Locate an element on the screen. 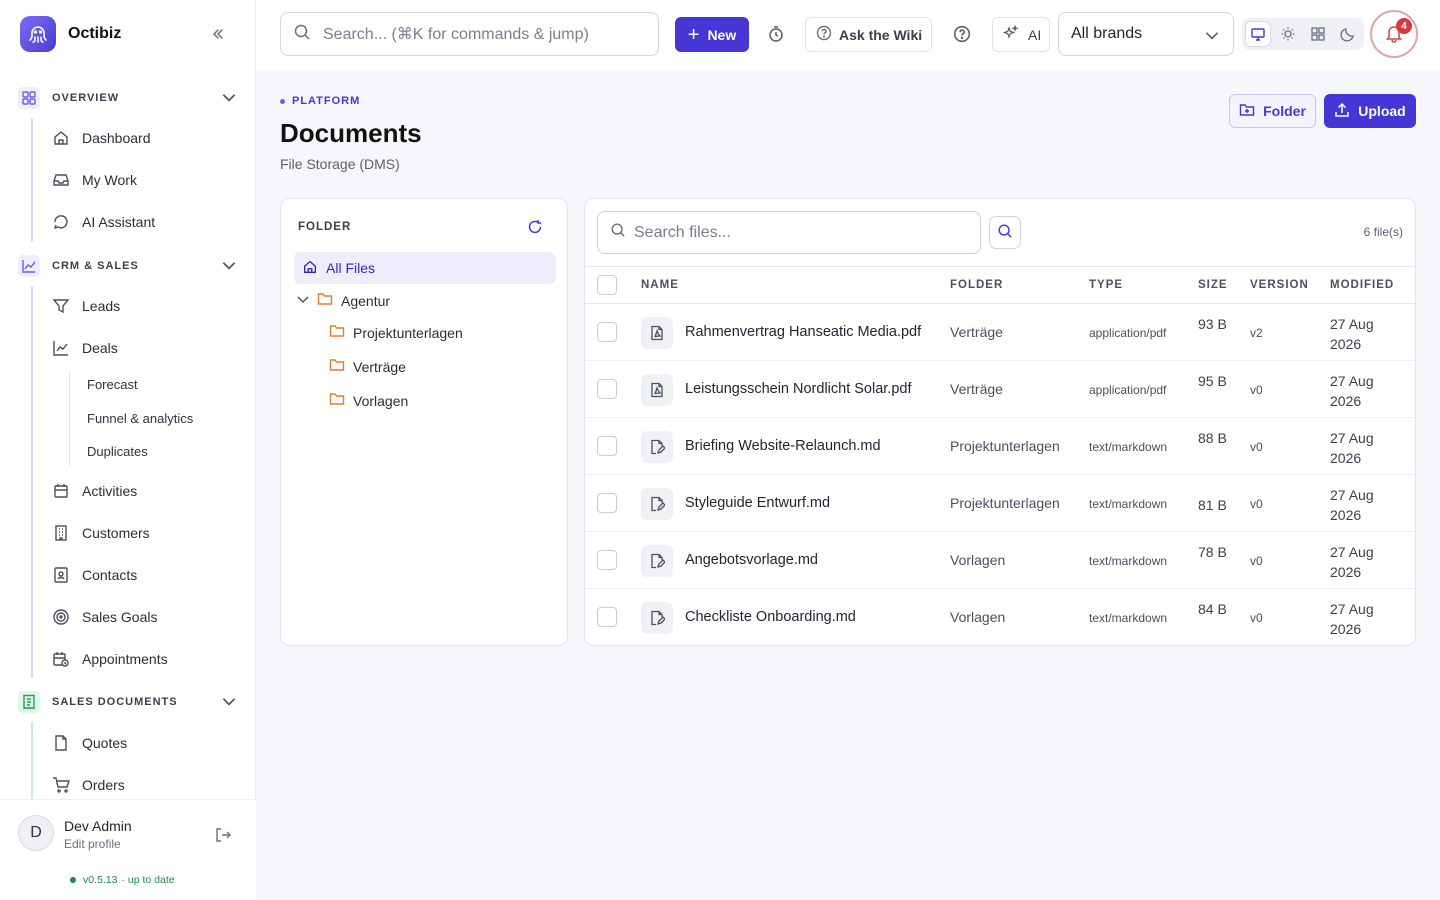 Image resolution: width=1440 pixels, height=900 pixels. column-header-version: VERSION is located at coordinates (1279, 285).